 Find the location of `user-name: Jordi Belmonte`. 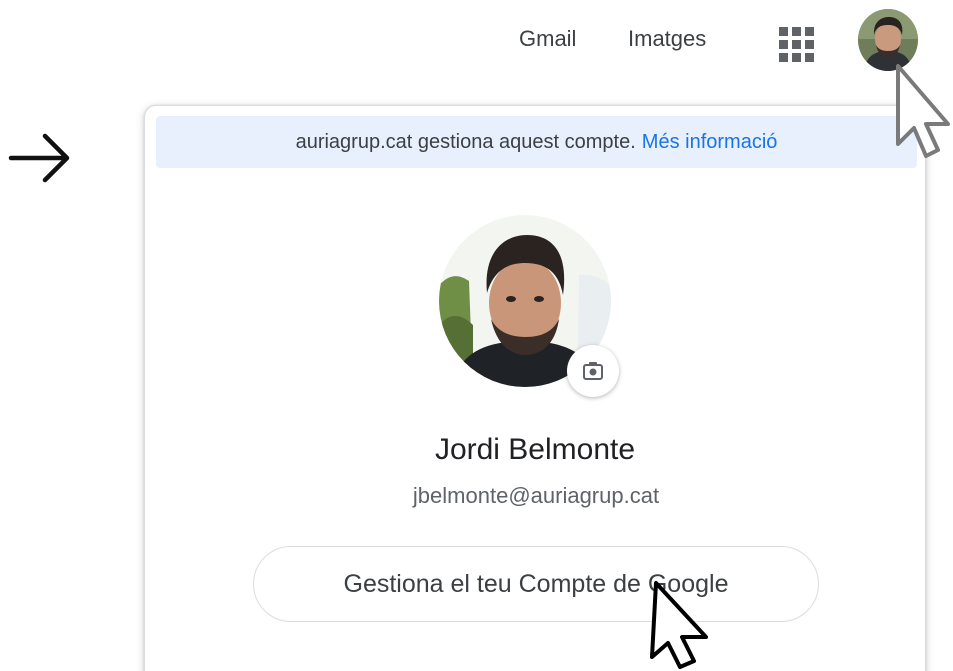

user-name: Jordi Belmonte is located at coordinates (535, 449).